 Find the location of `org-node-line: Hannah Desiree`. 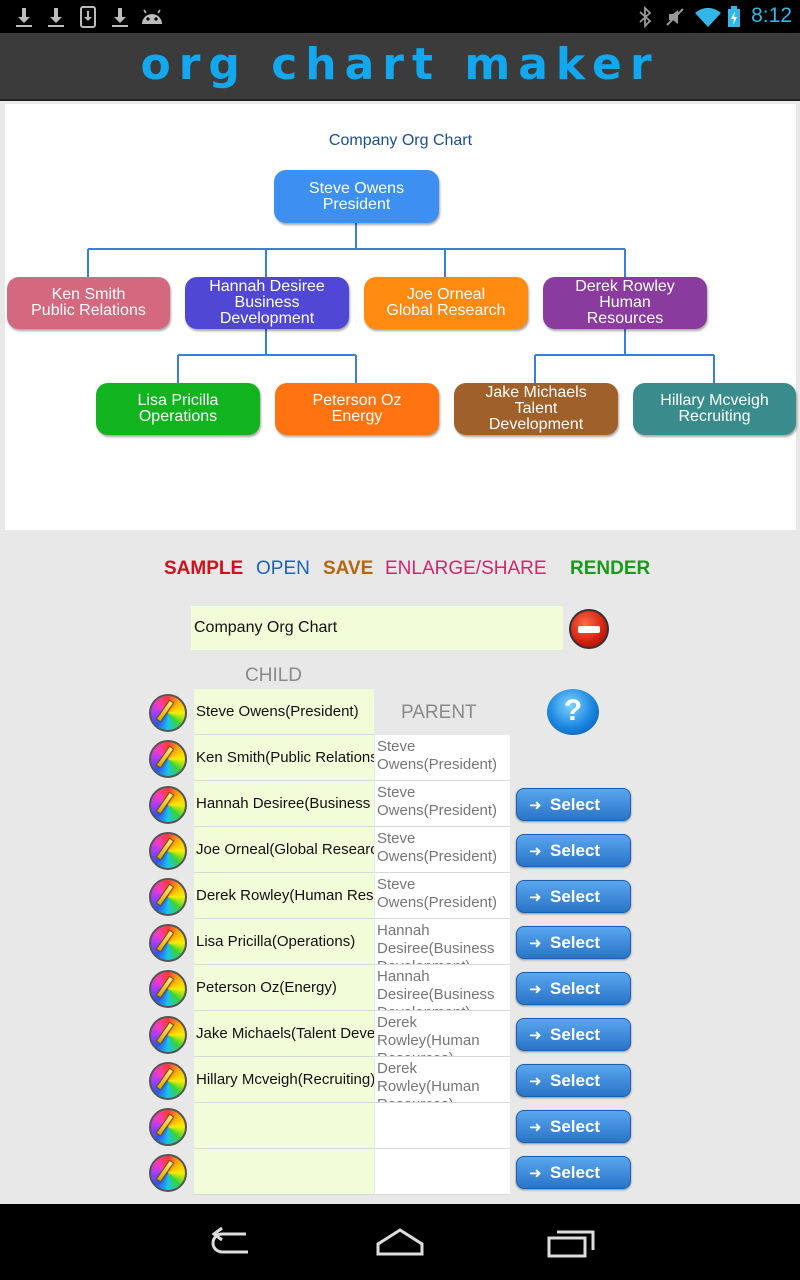

org-node-line: Hannah Desiree is located at coordinates (267, 286).